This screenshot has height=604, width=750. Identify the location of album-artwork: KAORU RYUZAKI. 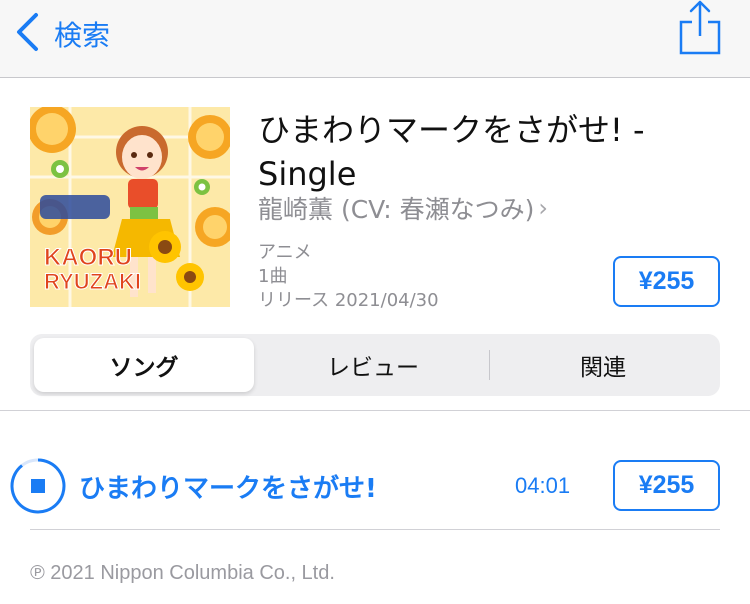
(130, 207).